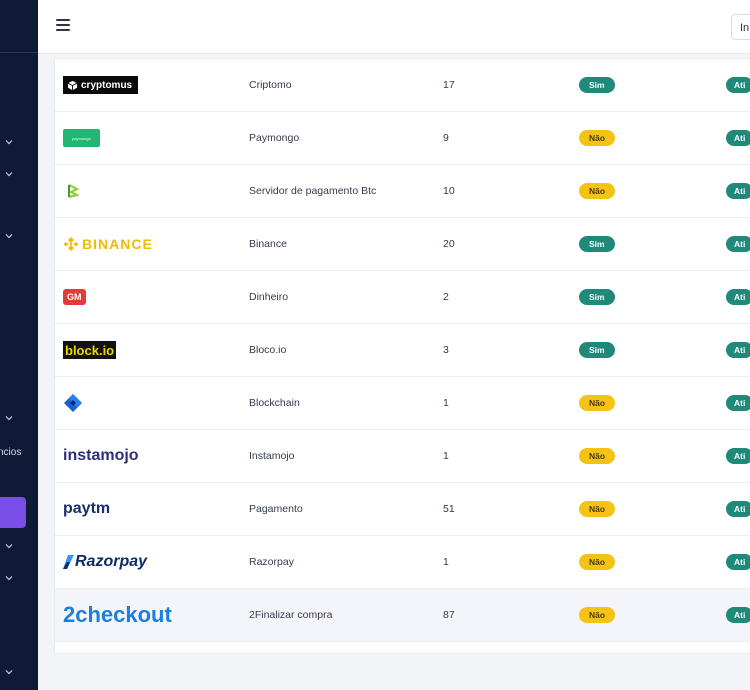 This screenshot has width=750, height=690. Describe the element at coordinates (19, 52) in the screenshot. I see `sidebar-divider` at that location.